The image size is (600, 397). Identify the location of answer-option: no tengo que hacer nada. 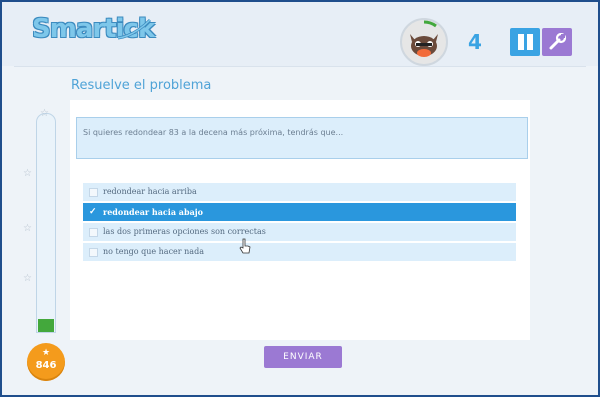
(299, 252).